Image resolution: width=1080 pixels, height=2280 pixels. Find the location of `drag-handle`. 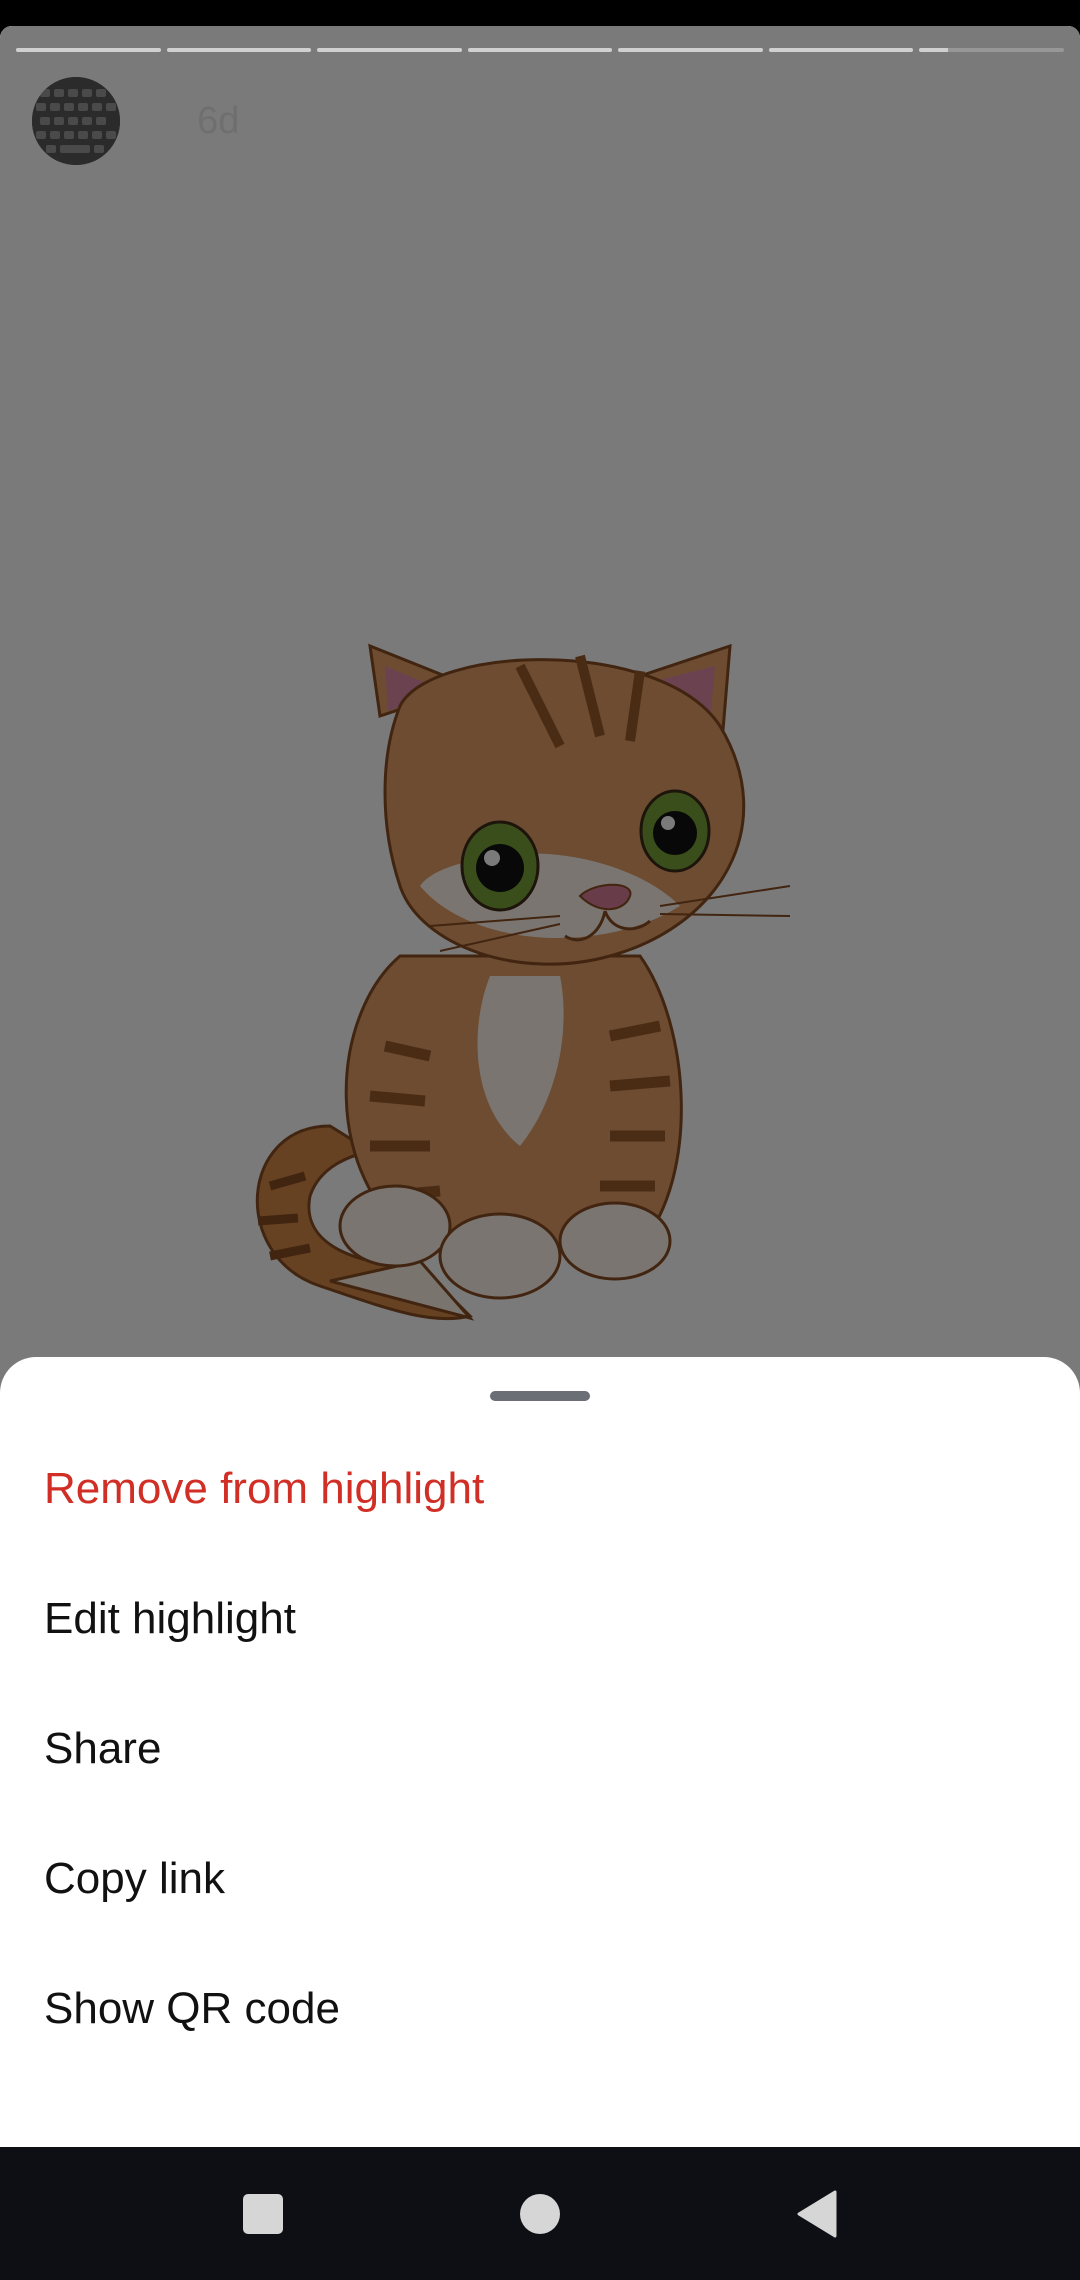

drag-handle is located at coordinates (540, 1396).